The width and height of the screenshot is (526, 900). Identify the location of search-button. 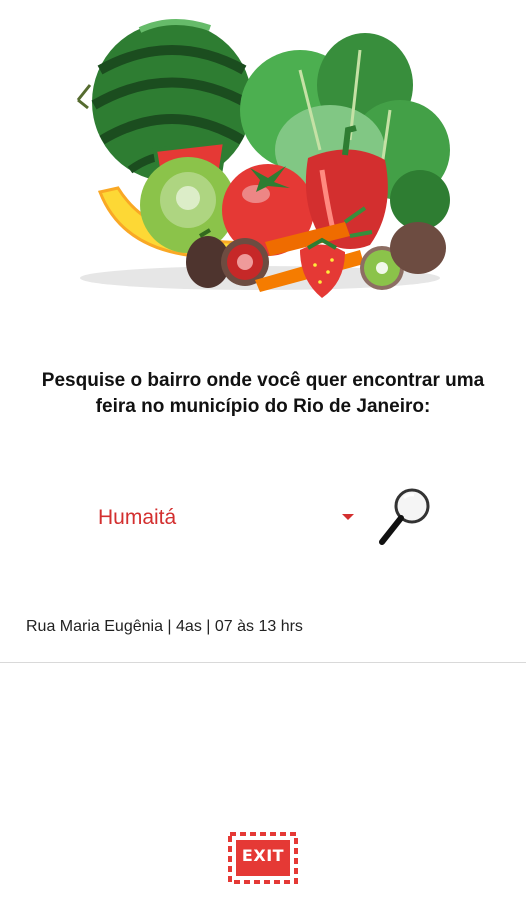
(405, 517).